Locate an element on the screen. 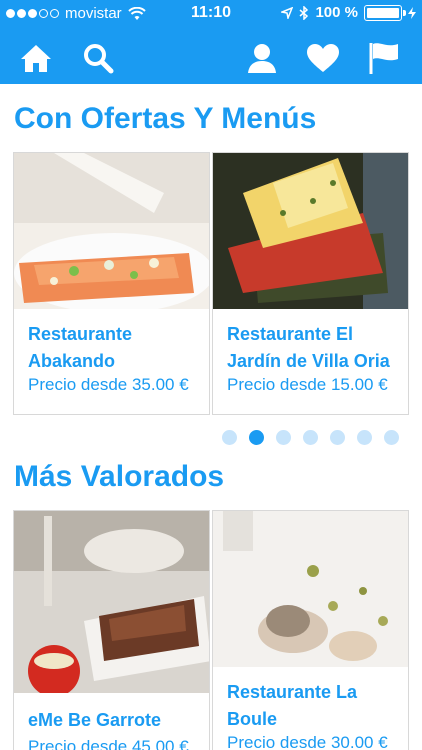  battery-percent: 100 % is located at coordinates (336, 12).